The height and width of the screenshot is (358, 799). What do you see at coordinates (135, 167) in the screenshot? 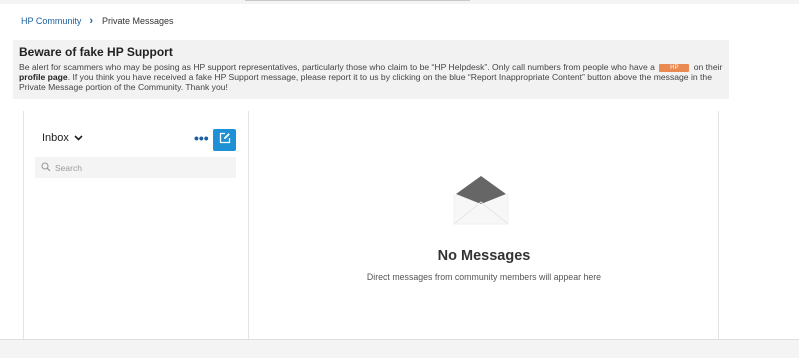
I see `search-input: Search` at bounding box center [135, 167].